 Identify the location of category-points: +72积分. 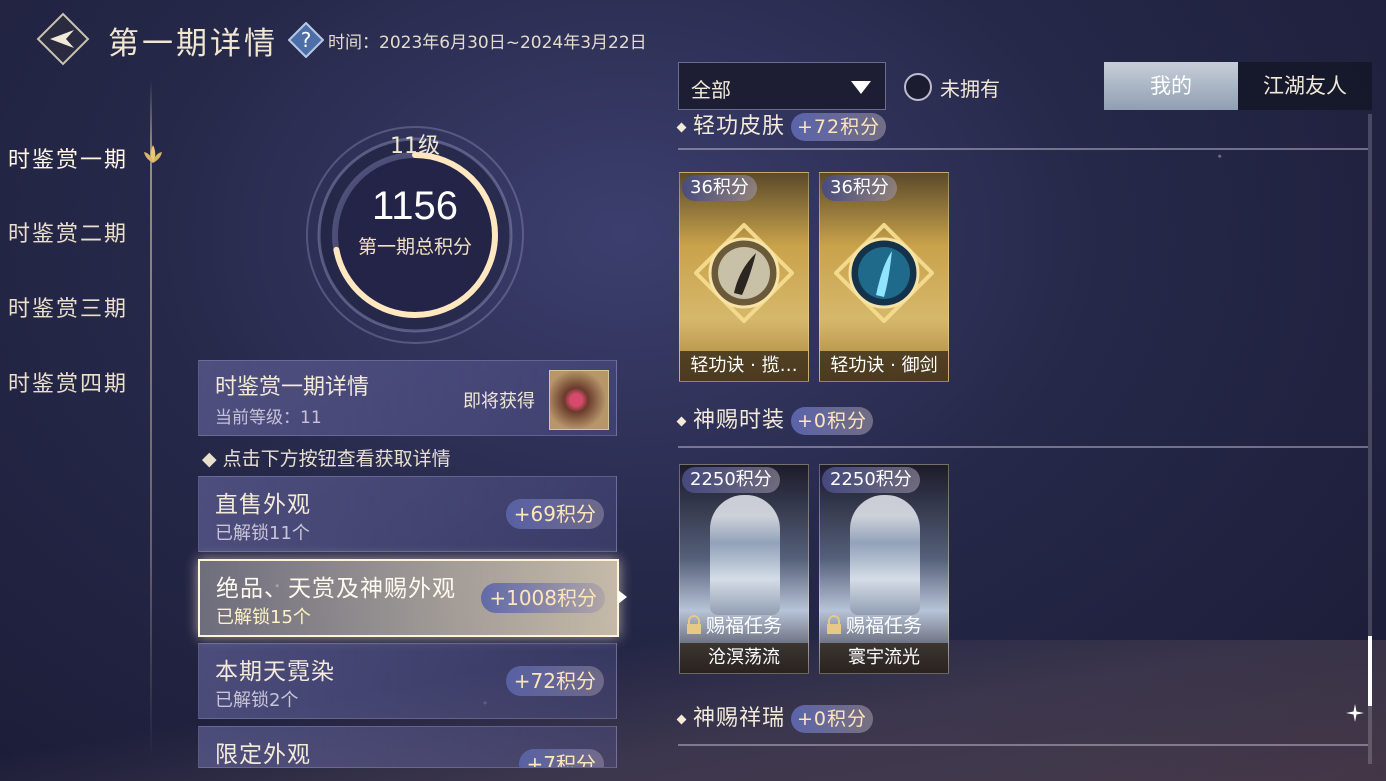
(554, 681).